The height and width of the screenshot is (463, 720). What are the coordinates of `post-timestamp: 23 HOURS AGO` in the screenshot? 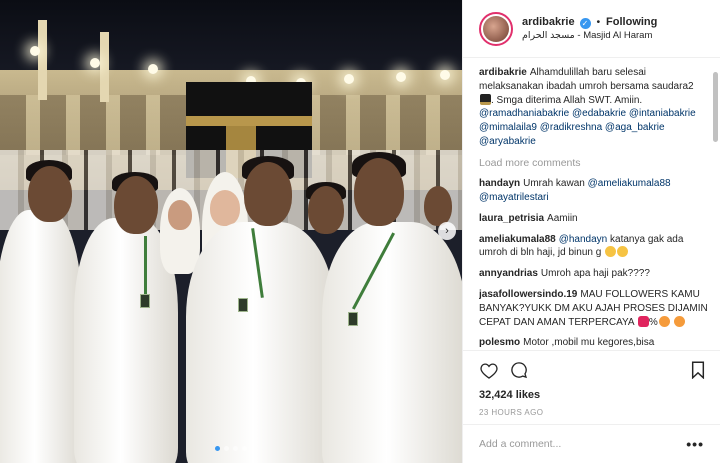 It's located at (593, 412).